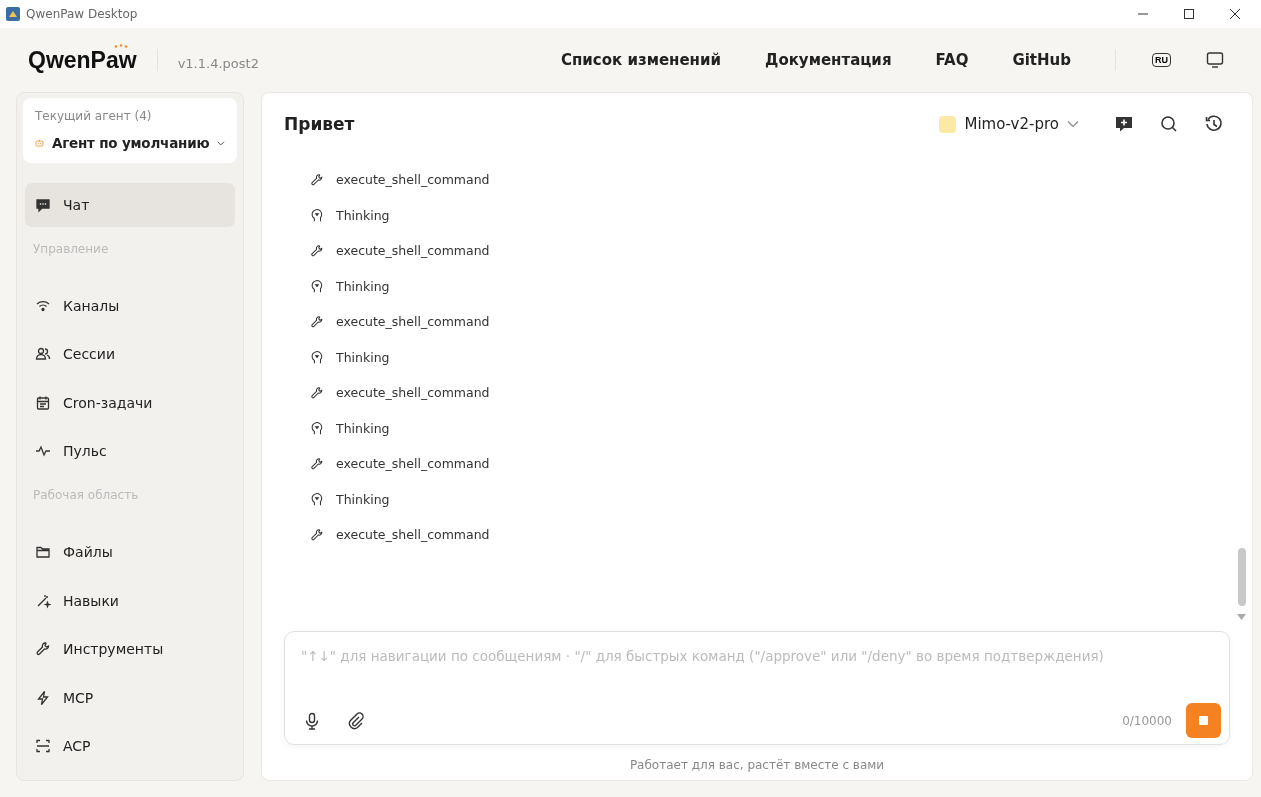  I want to click on version-label: v1.1.4.post2, so click(218, 63).